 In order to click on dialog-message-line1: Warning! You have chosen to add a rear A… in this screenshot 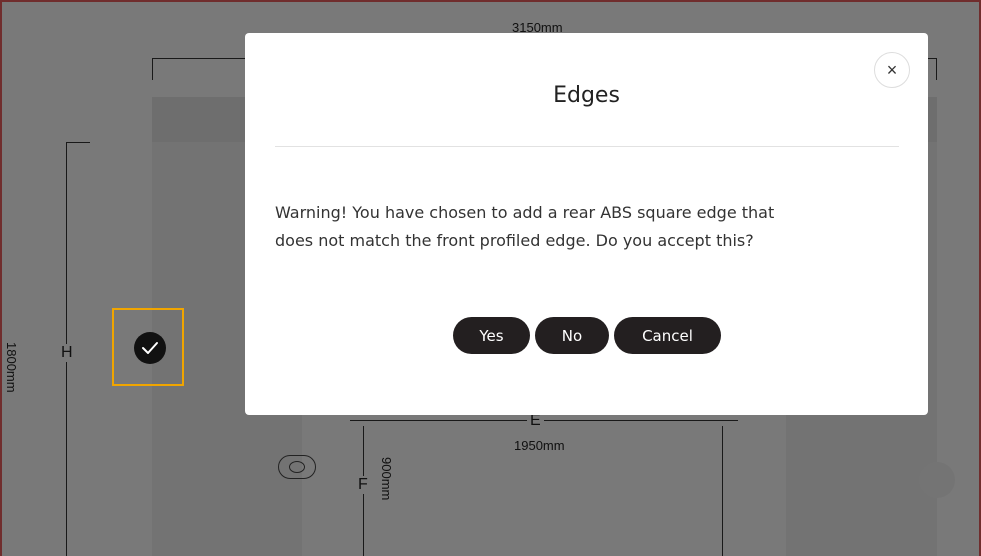, I will do `click(525, 212)`.